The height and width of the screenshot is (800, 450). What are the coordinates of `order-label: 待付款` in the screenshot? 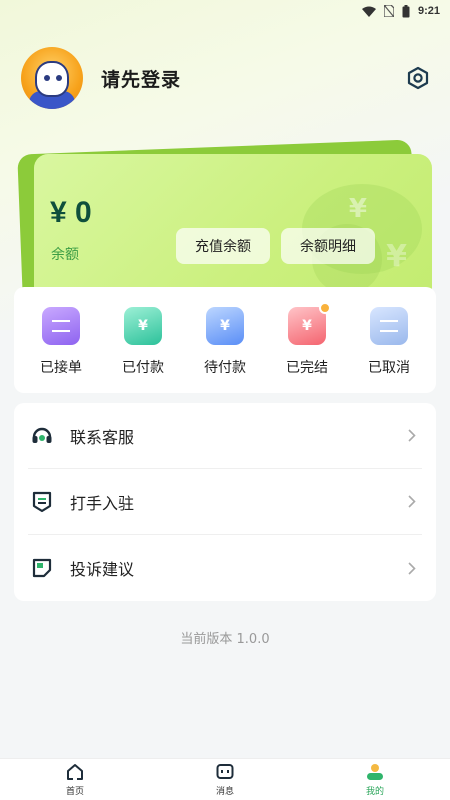 It's located at (225, 368).